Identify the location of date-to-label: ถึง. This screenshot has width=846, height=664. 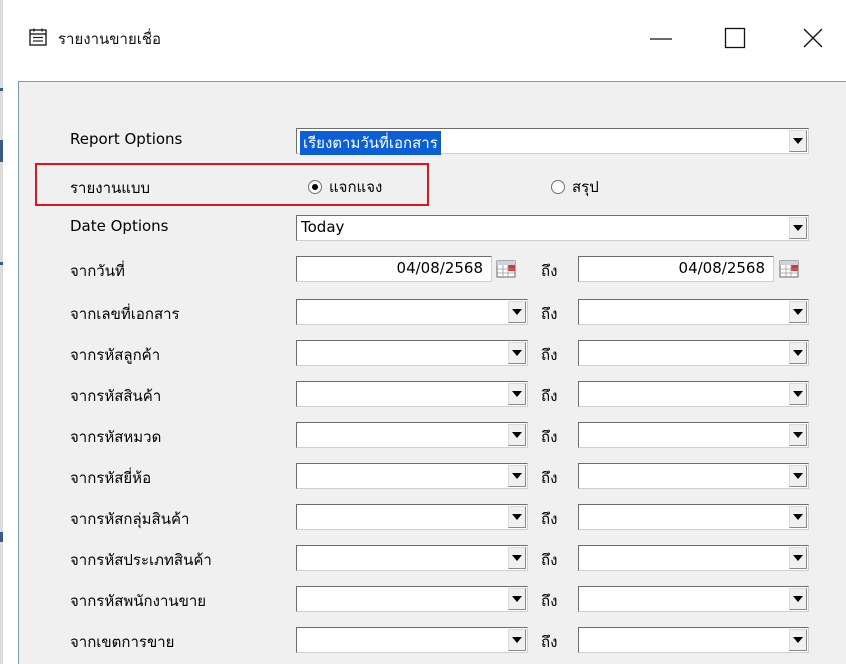
(549, 271).